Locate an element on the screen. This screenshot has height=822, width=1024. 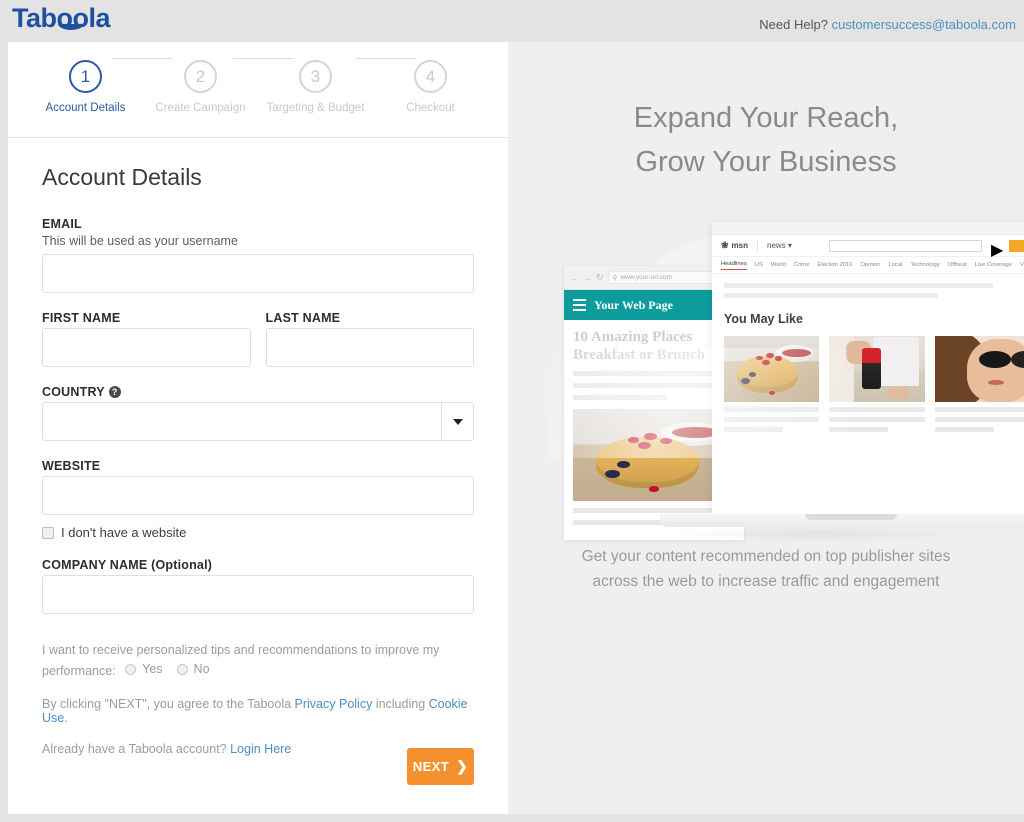
email-input is located at coordinates (258, 273).